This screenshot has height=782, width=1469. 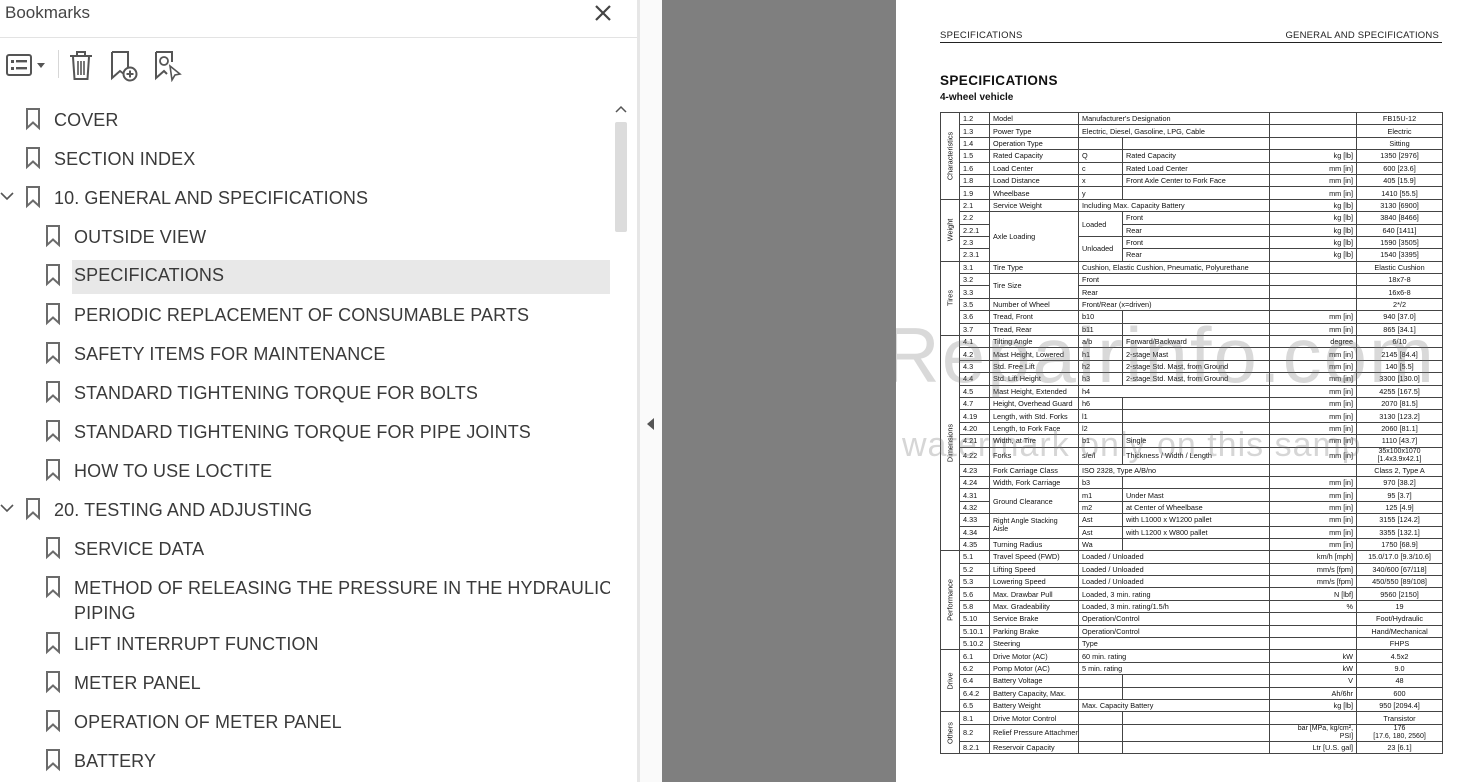 I want to click on scroll-up-icon, so click(x=621, y=109).